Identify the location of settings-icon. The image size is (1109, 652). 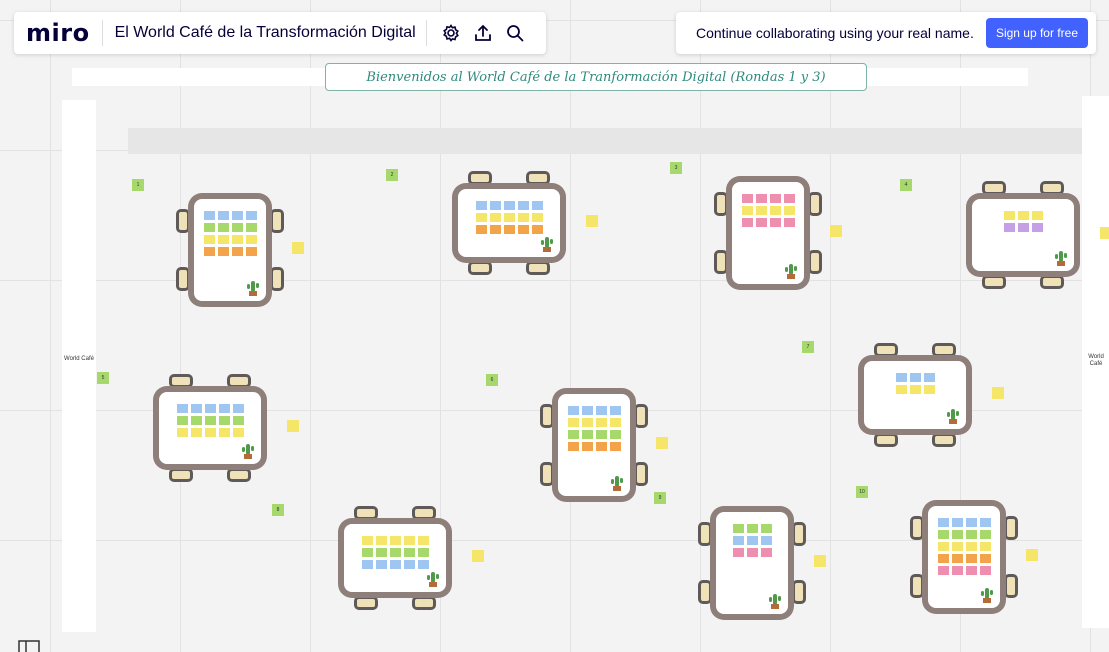
(451, 33).